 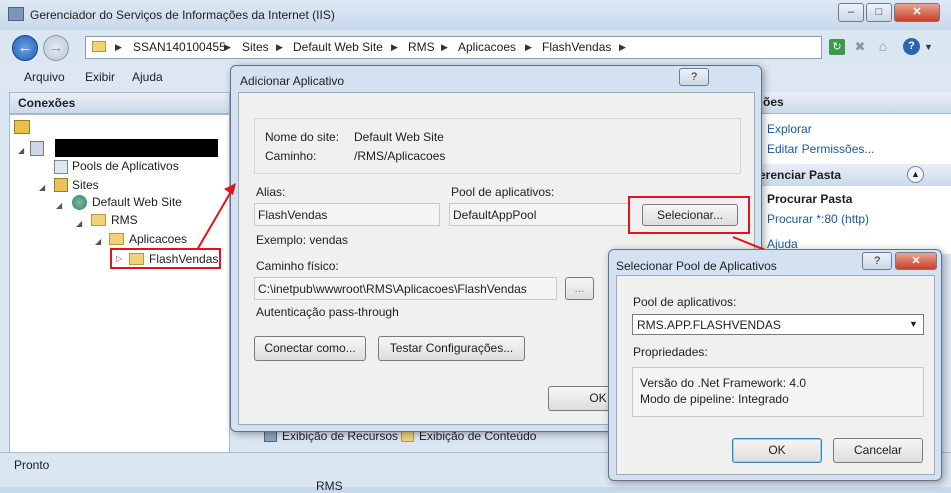 I want to click on maximize-button: □, so click(x=879, y=12).